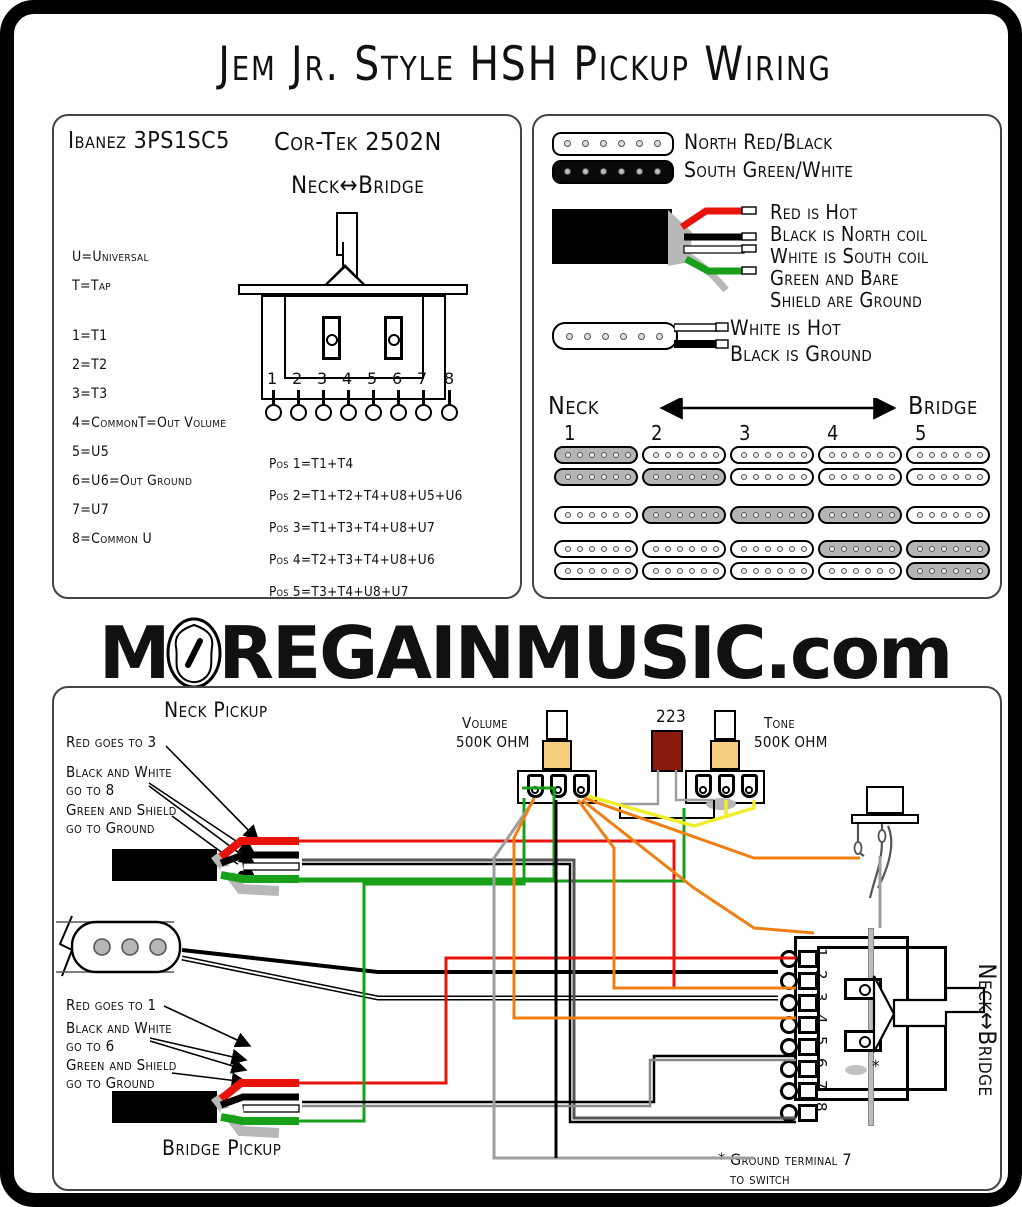 The image size is (1022, 1207). I want to click on logo-text-post: REGAINMUSIC.com, so click(586, 653).